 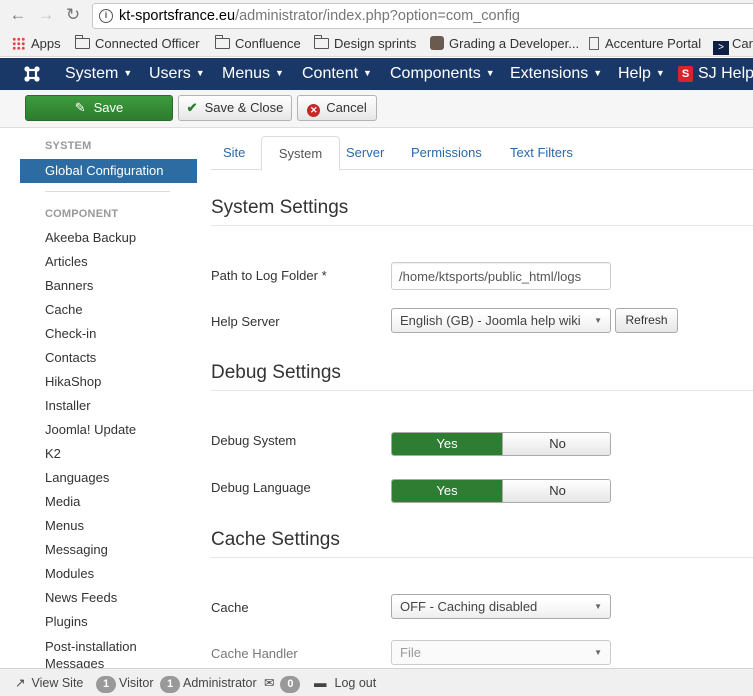 I want to click on cache-handler-label: Cache Handler, so click(x=254, y=653).